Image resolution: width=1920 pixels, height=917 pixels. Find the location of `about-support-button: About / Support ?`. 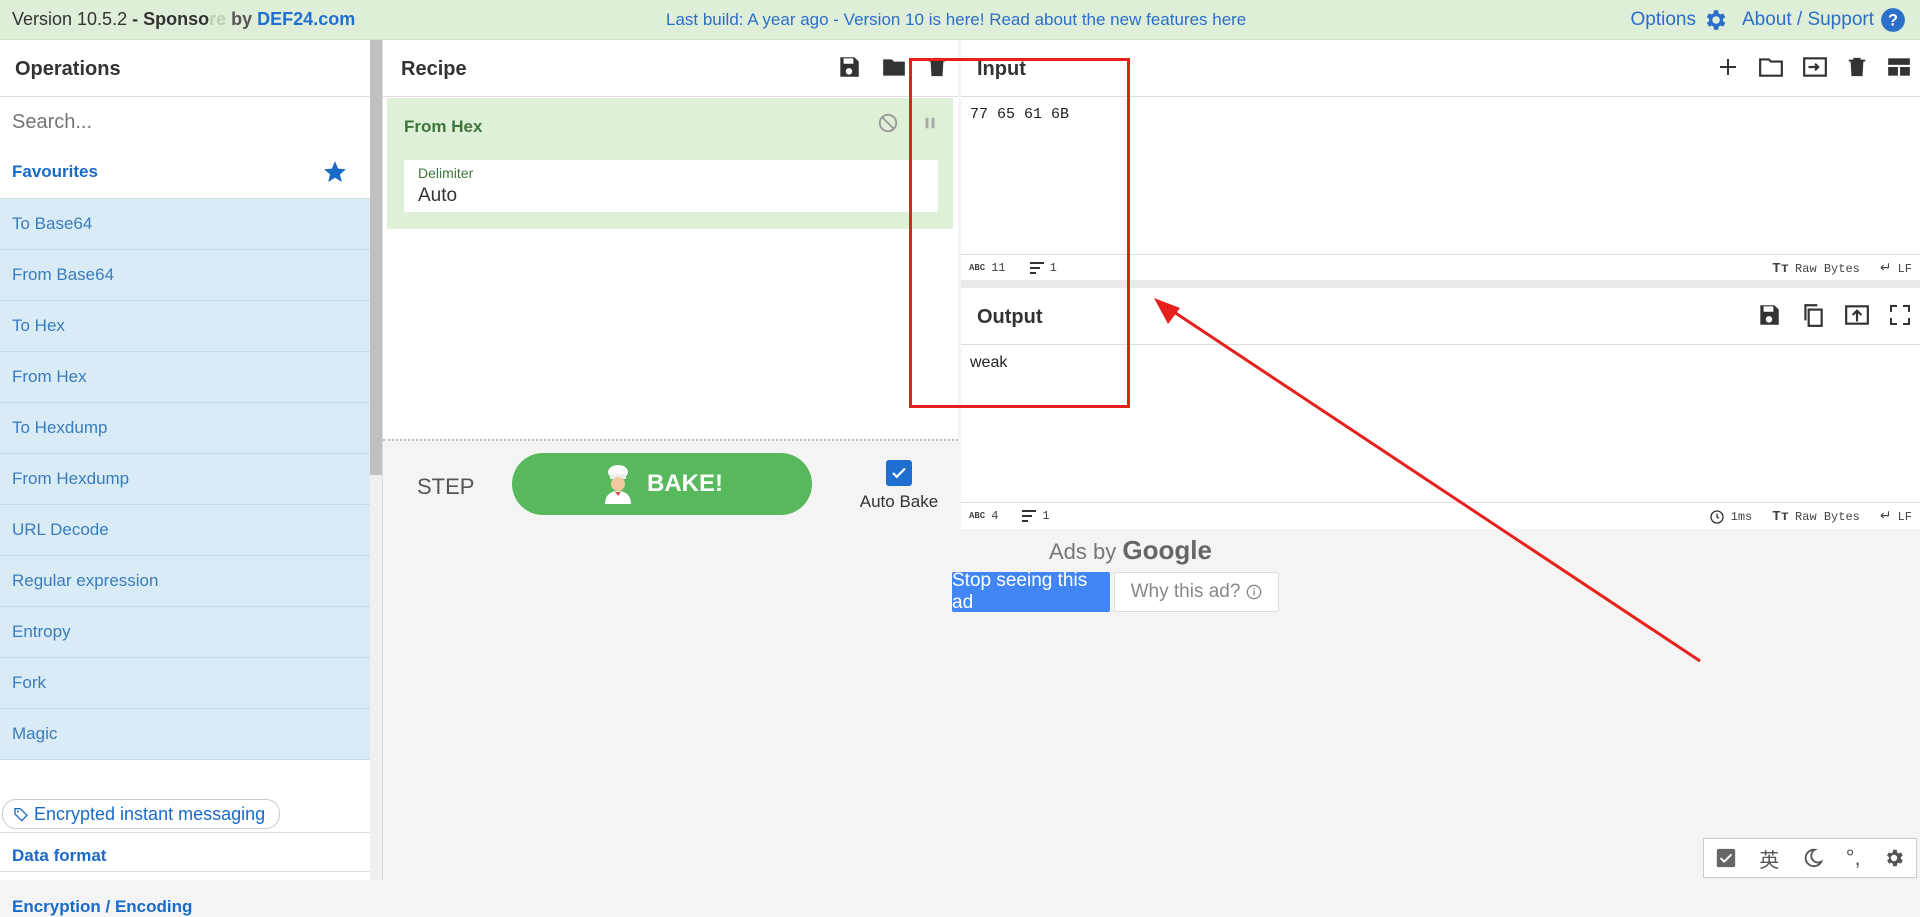

about-support-button: About / Support ? is located at coordinates (1824, 20).